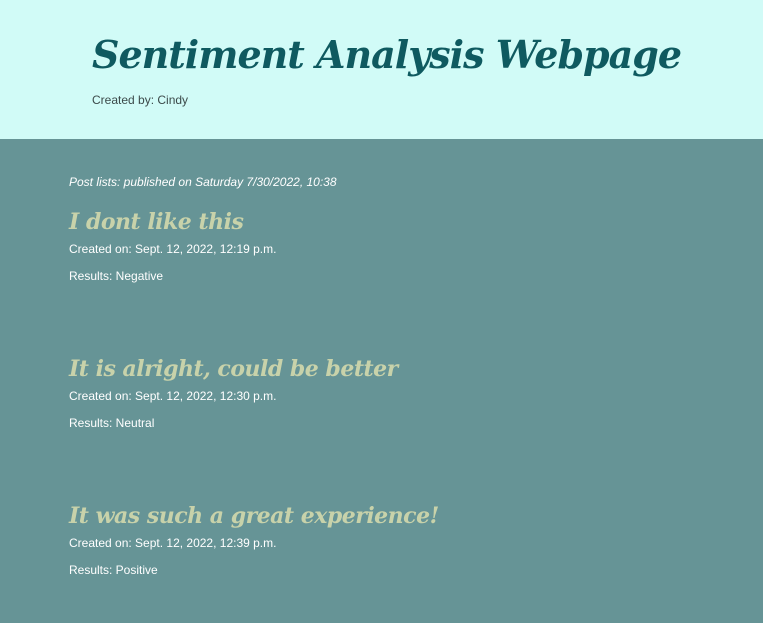 This screenshot has width=763, height=623. What do you see at coordinates (369, 222) in the screenshot?
I see `post-title: I dont like this` at bounding box center [369, 222].